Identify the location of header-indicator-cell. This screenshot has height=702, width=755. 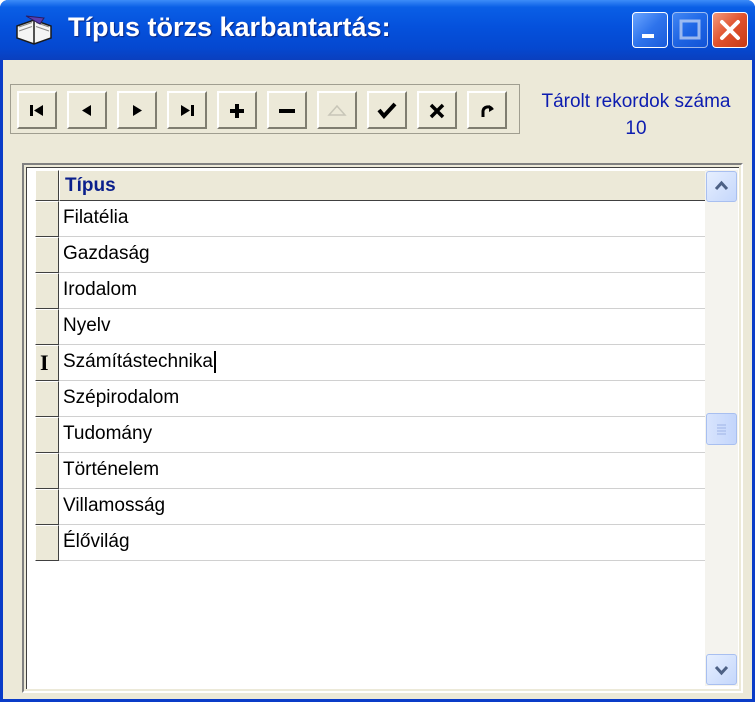
(47, 185).